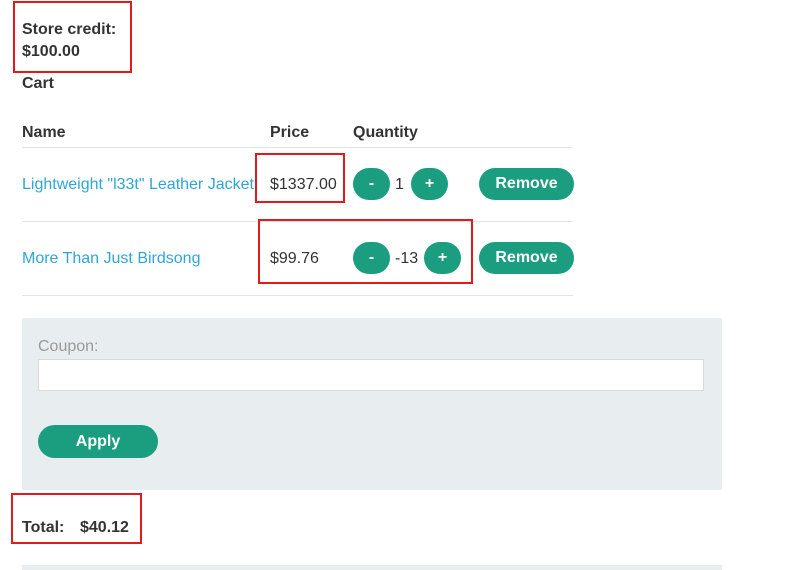  What do you see at coordinates (111, 259) in the screenshot?
I see `product-link: More Than Just Birdsong` at bounding box center [111, 259].